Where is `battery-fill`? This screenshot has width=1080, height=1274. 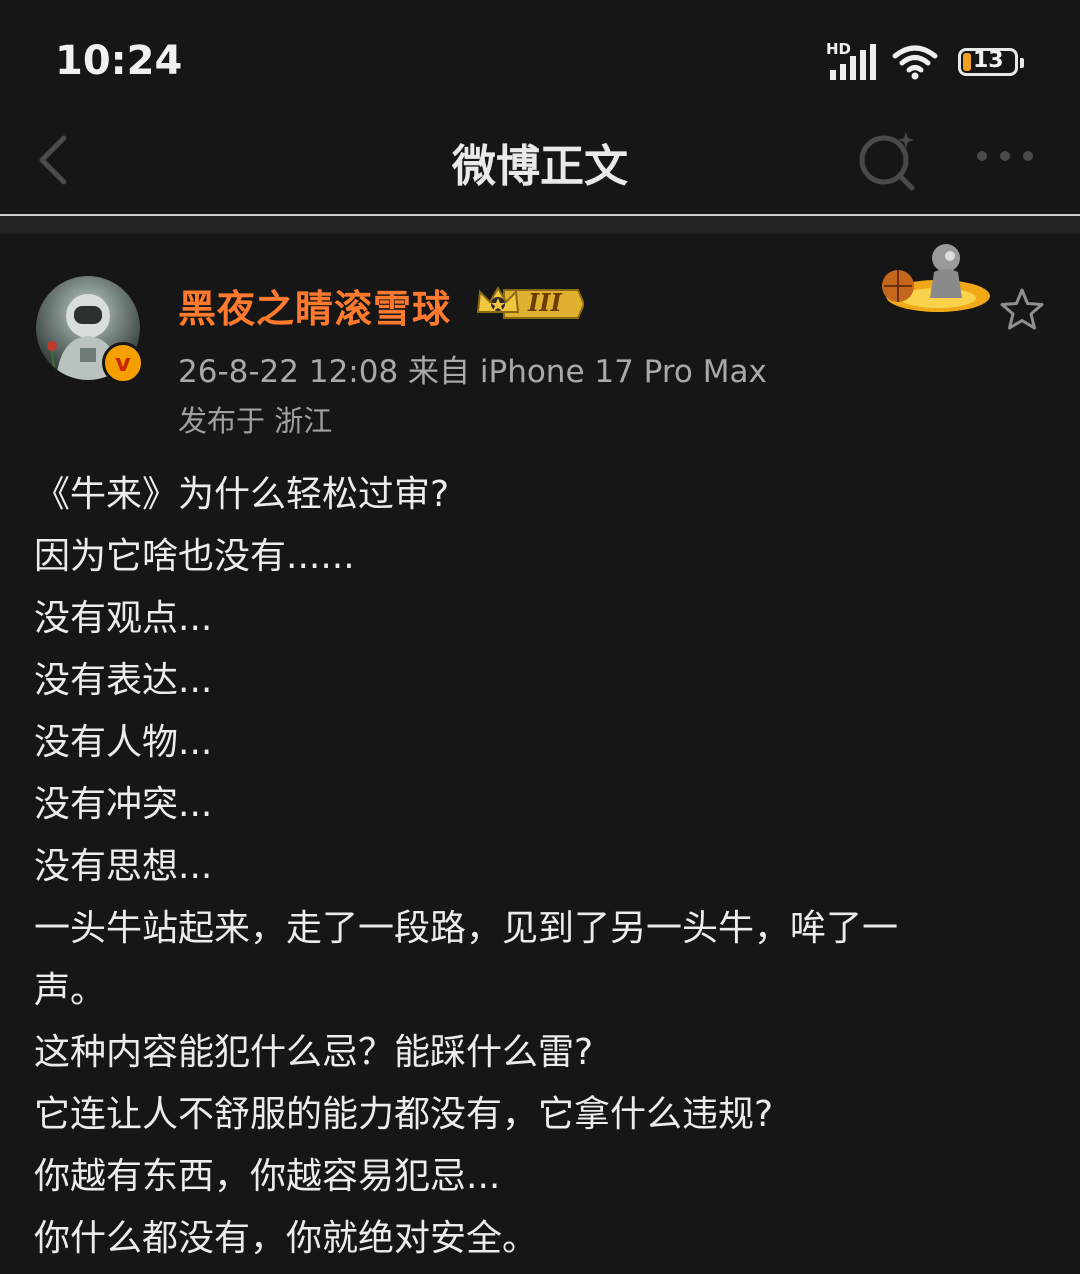 battery-fill is located at coordinates (967, 62).